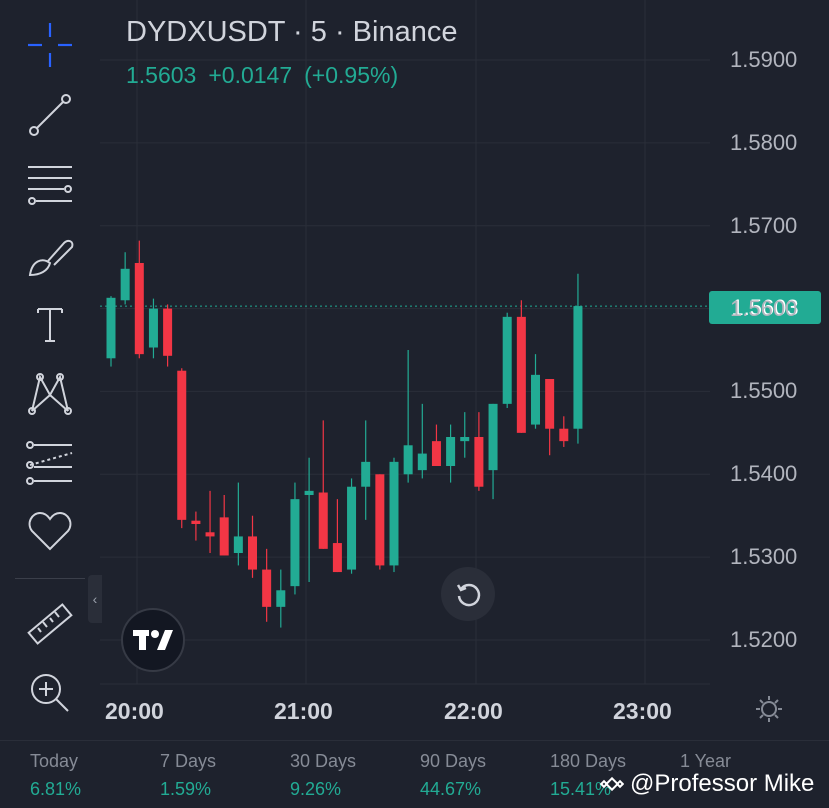 Image resolution: width=829 pixels, height=808 pixels. What do you see at coordinates (612, 784) in the screenshot?
I see `binance-logo-icon` at bounding box center [612, 784].